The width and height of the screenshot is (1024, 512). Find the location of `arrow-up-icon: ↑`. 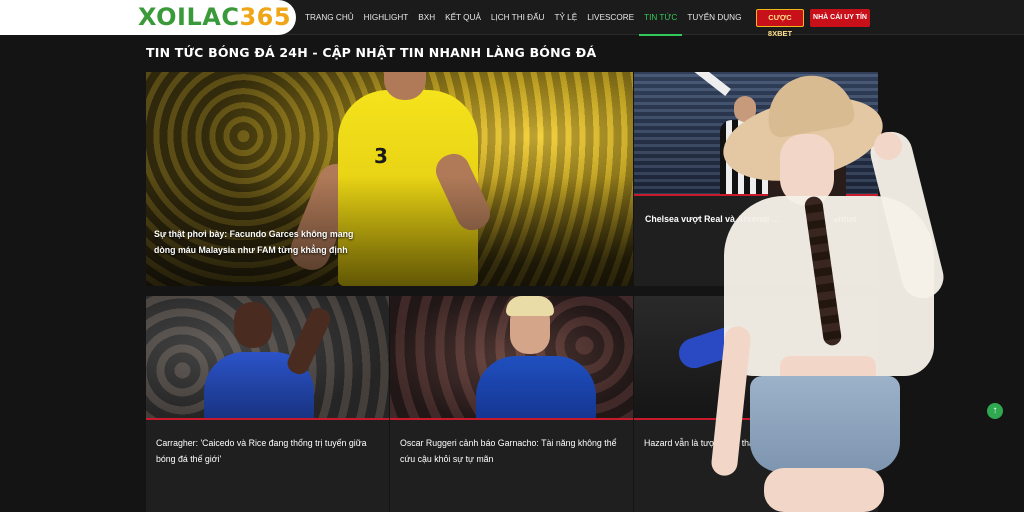

arrow-up-icon: ↑ is located at coordinates (995, 411).